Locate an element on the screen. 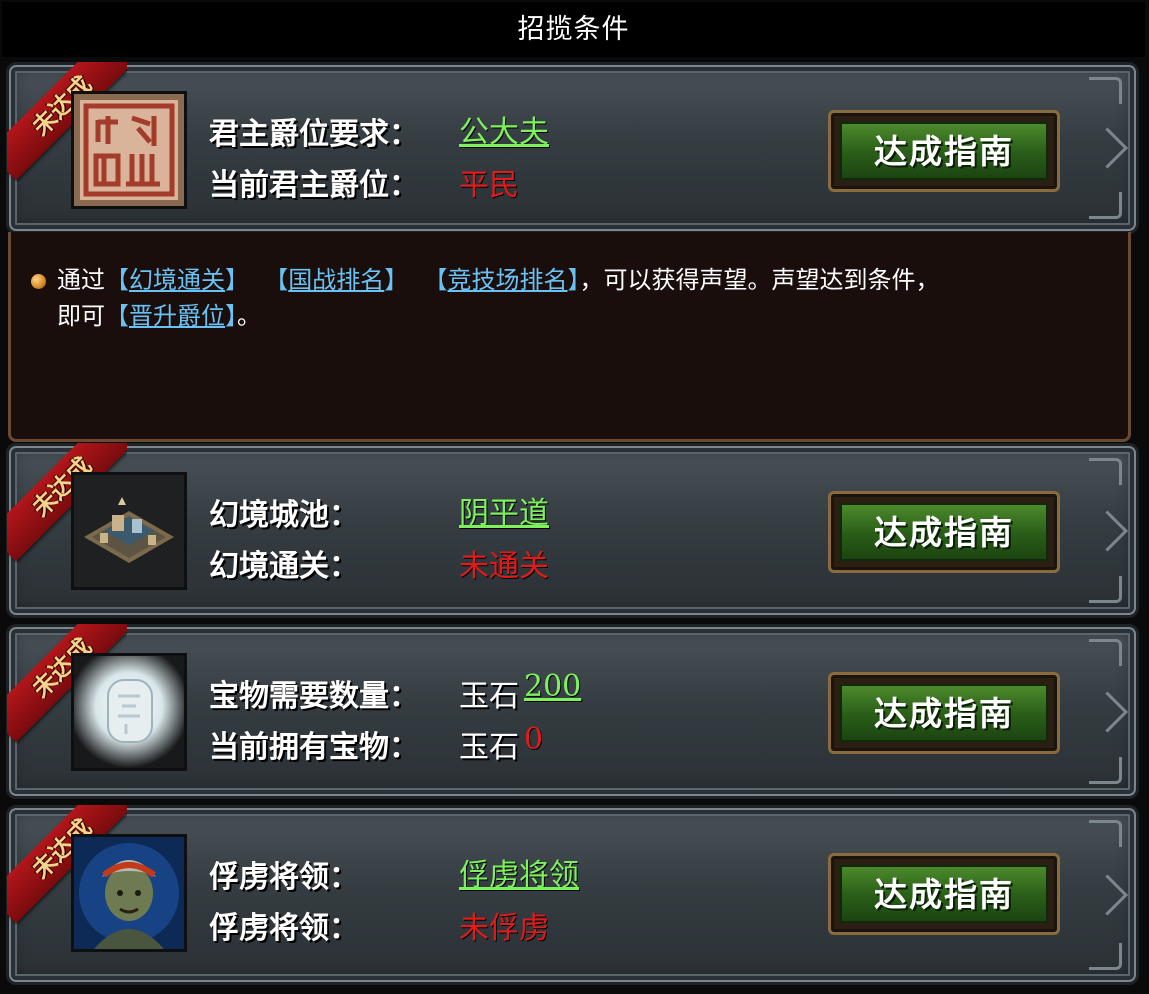  requirement-value: 200 is located at coordinates (553, 686).